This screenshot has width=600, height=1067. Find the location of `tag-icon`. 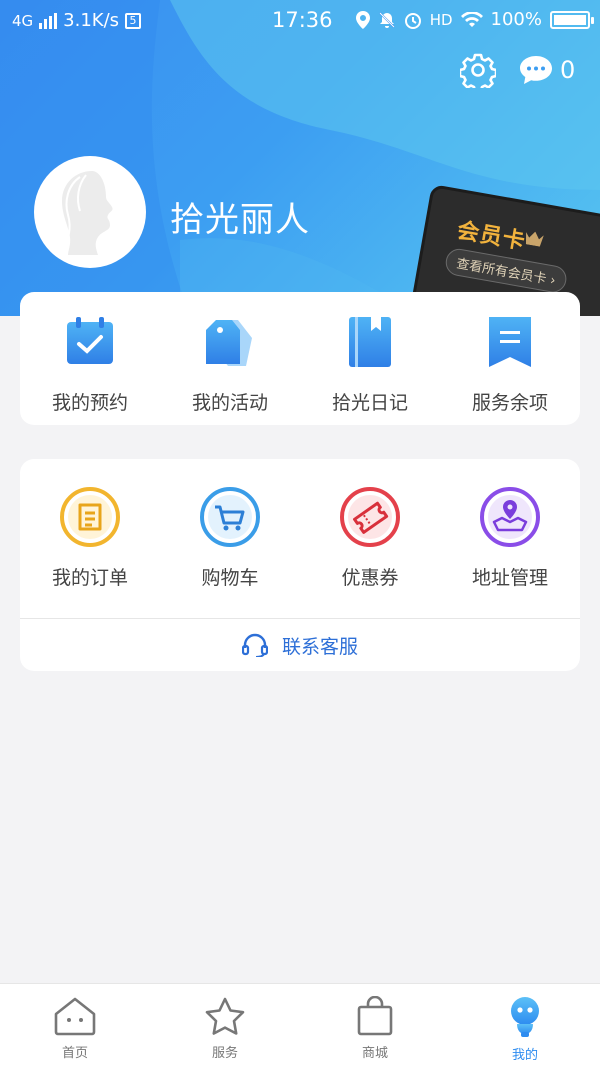

tag-icon is located at coordinates (229, 343).